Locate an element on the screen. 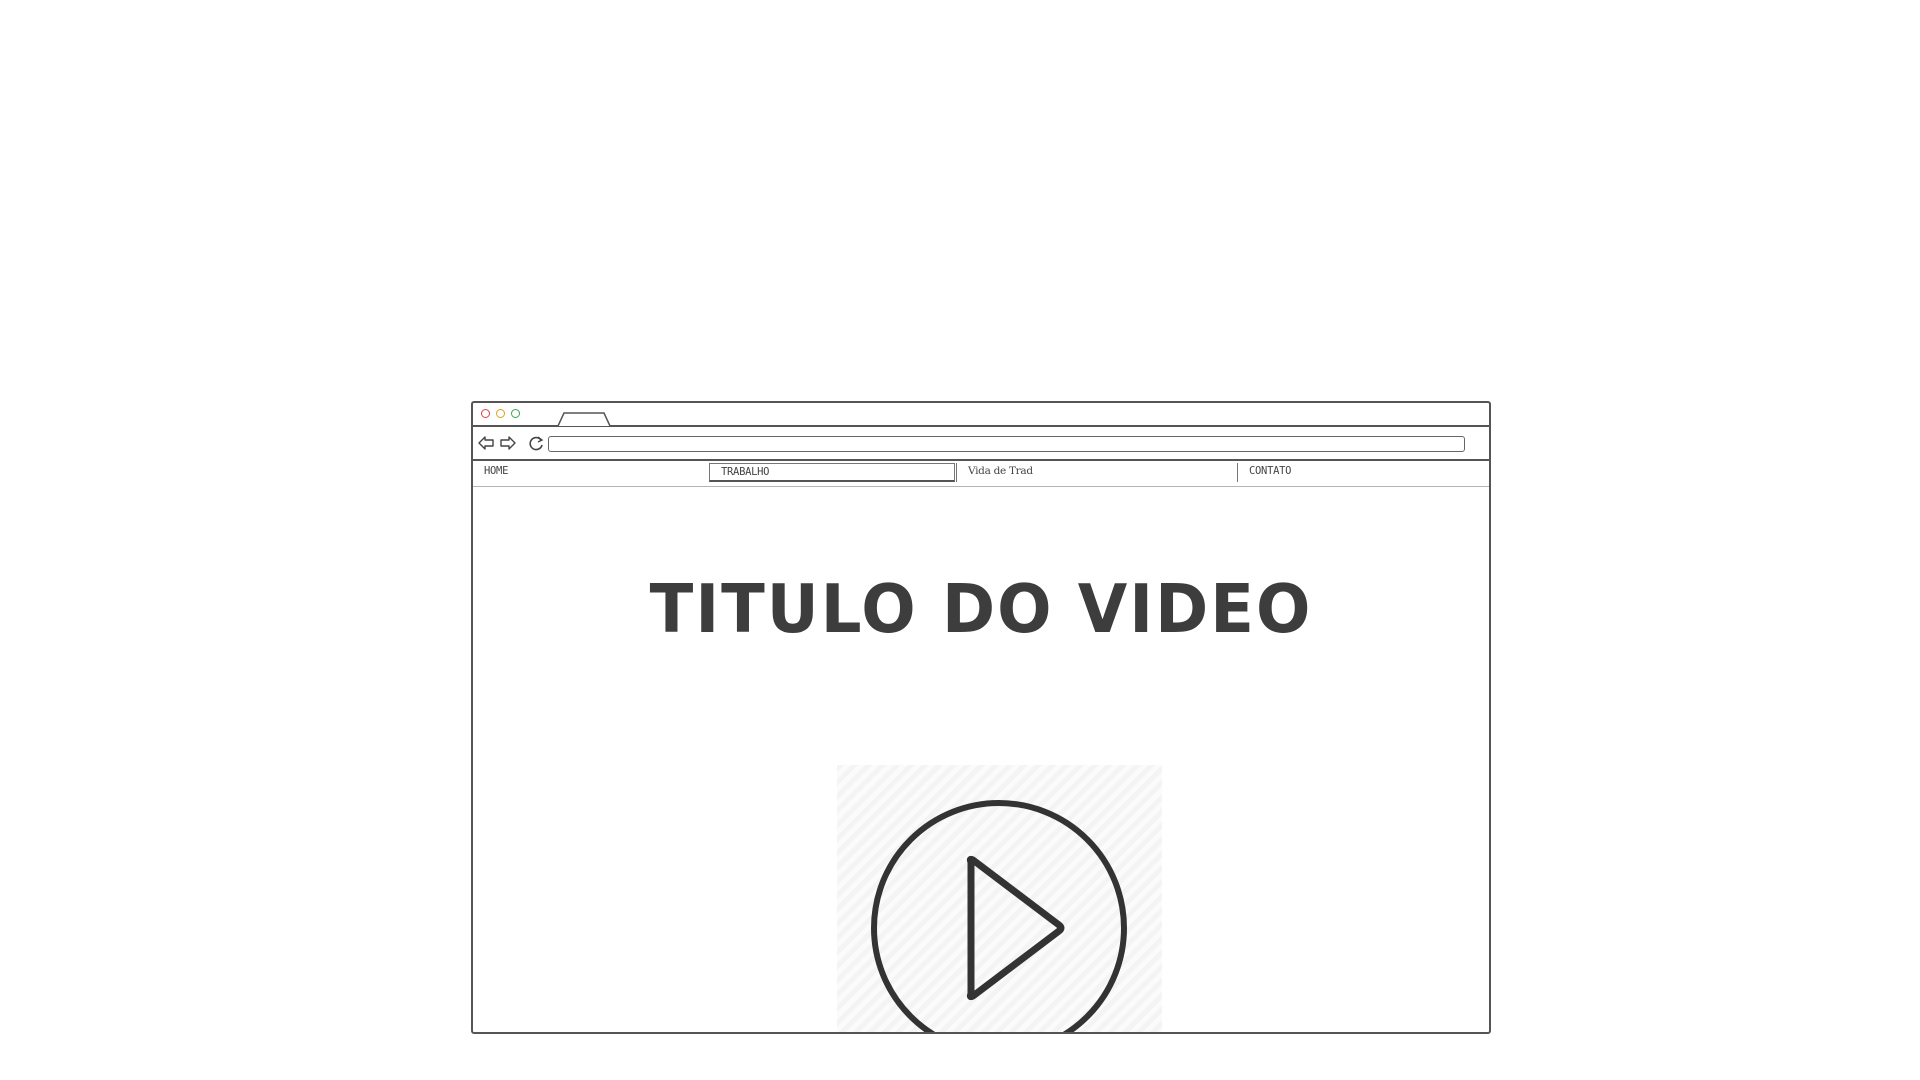 This screenshot has height=1080, width=1920. maximize-window-button is located at coordinates (515, 413).